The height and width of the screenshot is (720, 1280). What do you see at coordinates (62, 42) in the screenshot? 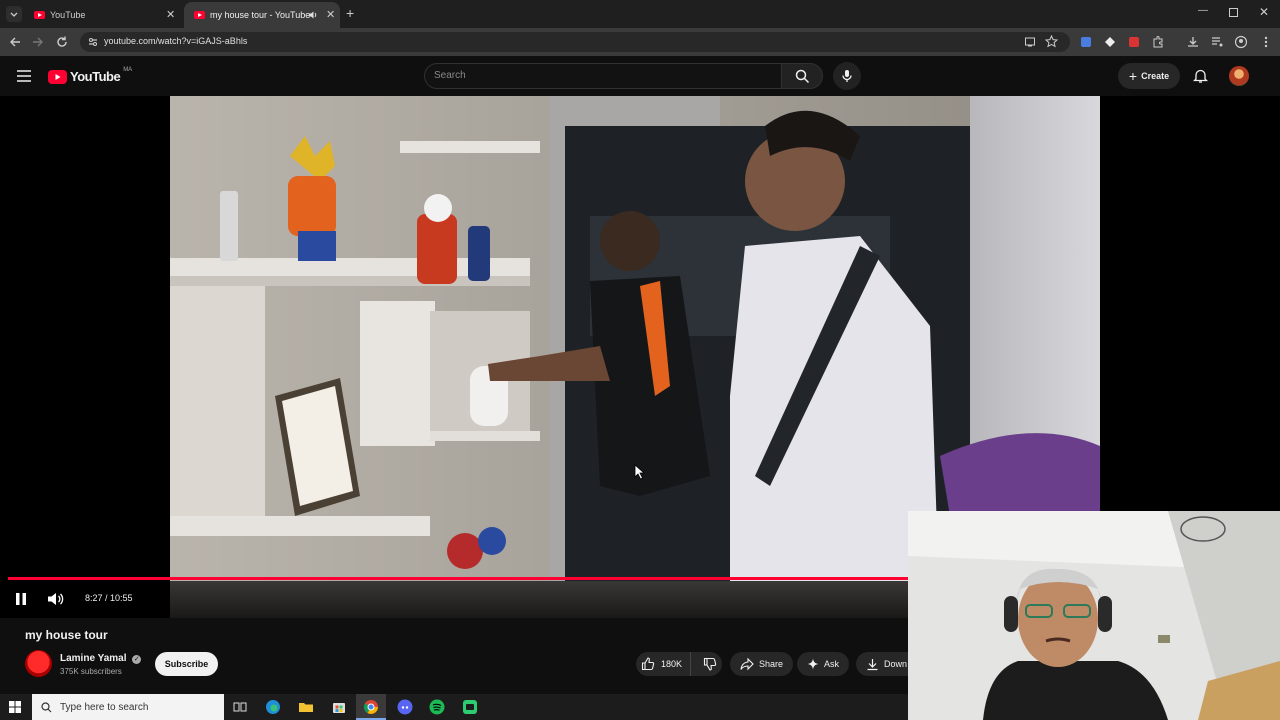
I see `reload-icon` at bounding box center [62, 42].